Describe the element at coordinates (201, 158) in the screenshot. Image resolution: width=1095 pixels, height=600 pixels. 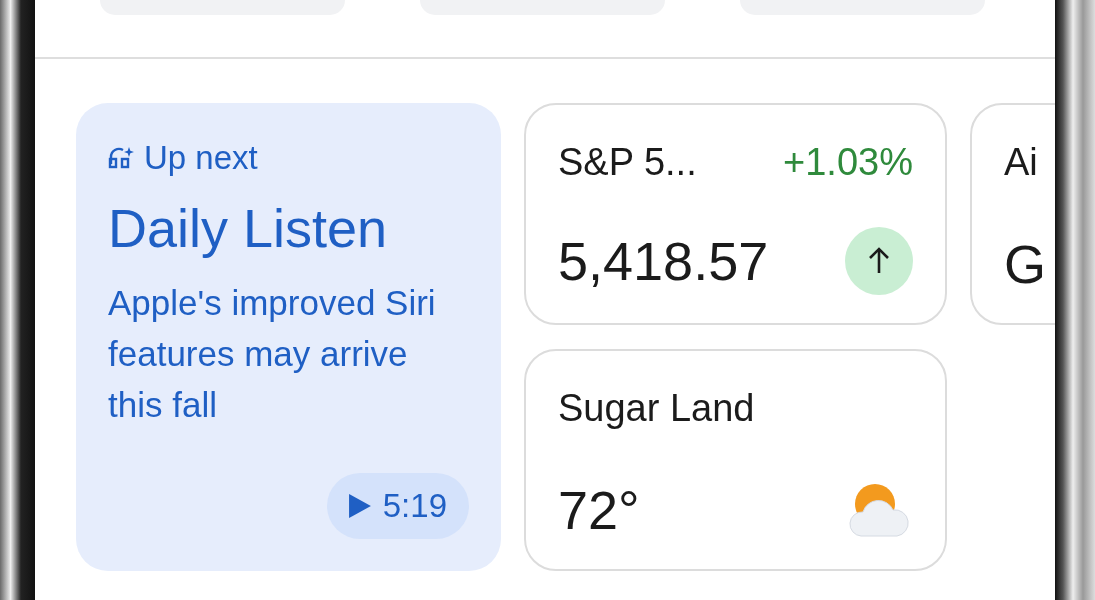
I see `up-next-label: Up next` at that location.